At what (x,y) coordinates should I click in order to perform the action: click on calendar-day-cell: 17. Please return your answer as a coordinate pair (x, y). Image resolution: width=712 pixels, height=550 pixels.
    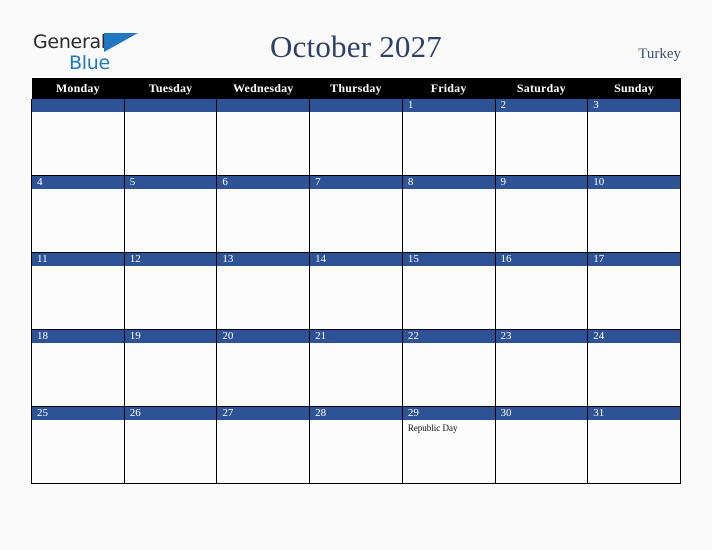
    Looking at the image, I should click on (634, 291).